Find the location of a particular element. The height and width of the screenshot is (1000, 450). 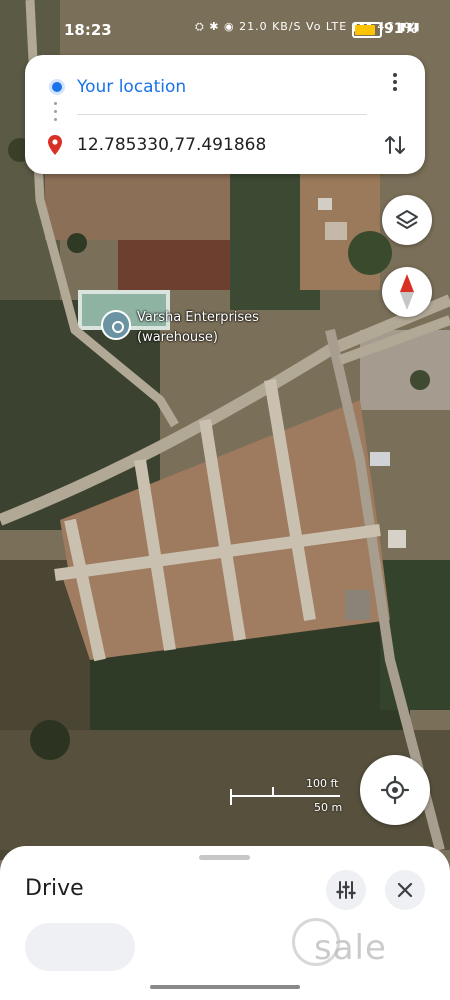

close-icon is located at coordinates (405, 890).